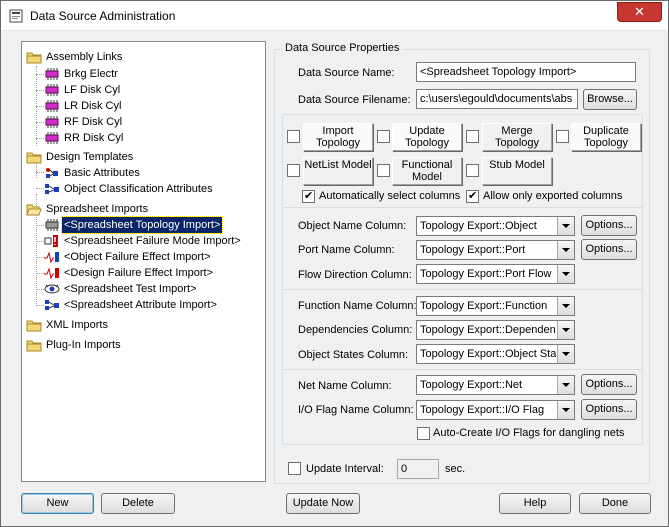 The image size is (669, 527). Describe the element at coordinates (94, 138) in the screenshot. I see `tree-item-label: RR Disk Cyl` at that location.